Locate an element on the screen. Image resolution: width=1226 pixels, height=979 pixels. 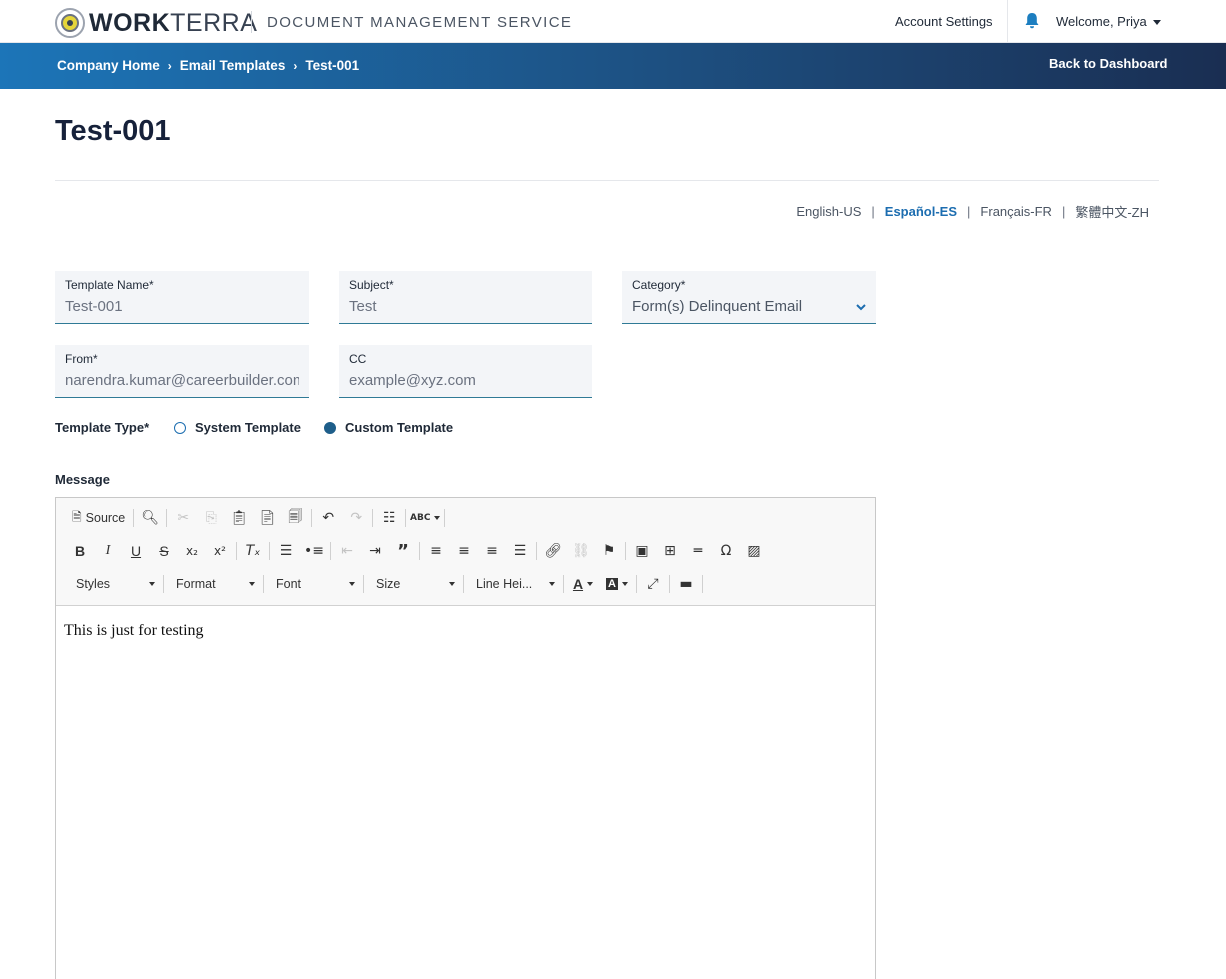
editor-content: This is just for testing is located at coordinates (134, 631).